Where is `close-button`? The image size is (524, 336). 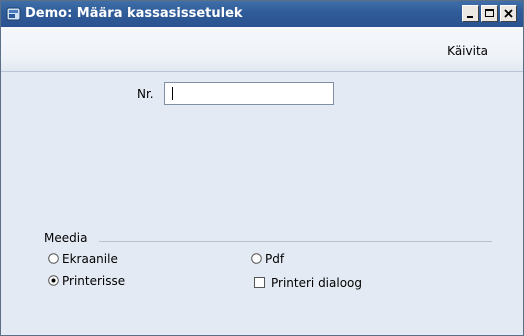 close-button is located at coordinates (508, 13).